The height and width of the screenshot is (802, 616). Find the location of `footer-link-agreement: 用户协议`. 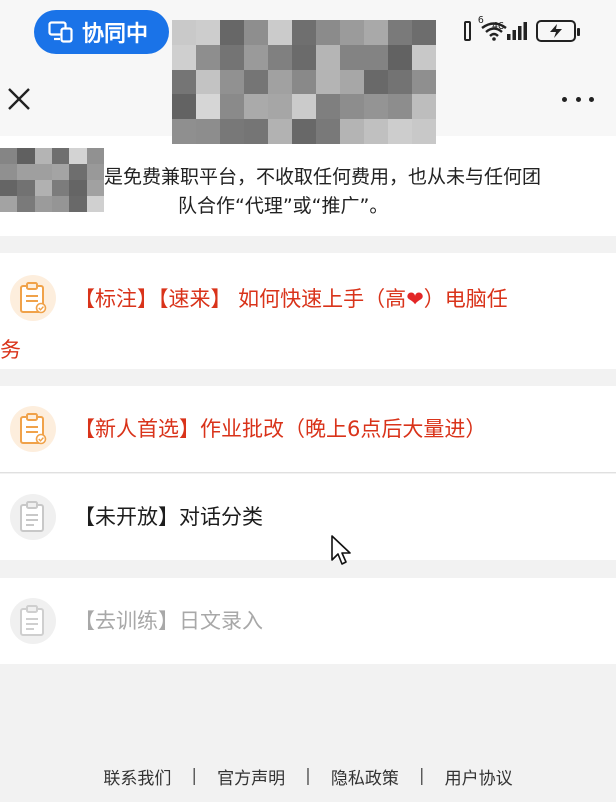

footer-link-agreement: 用户协议 is located at coordinates (479, 776).